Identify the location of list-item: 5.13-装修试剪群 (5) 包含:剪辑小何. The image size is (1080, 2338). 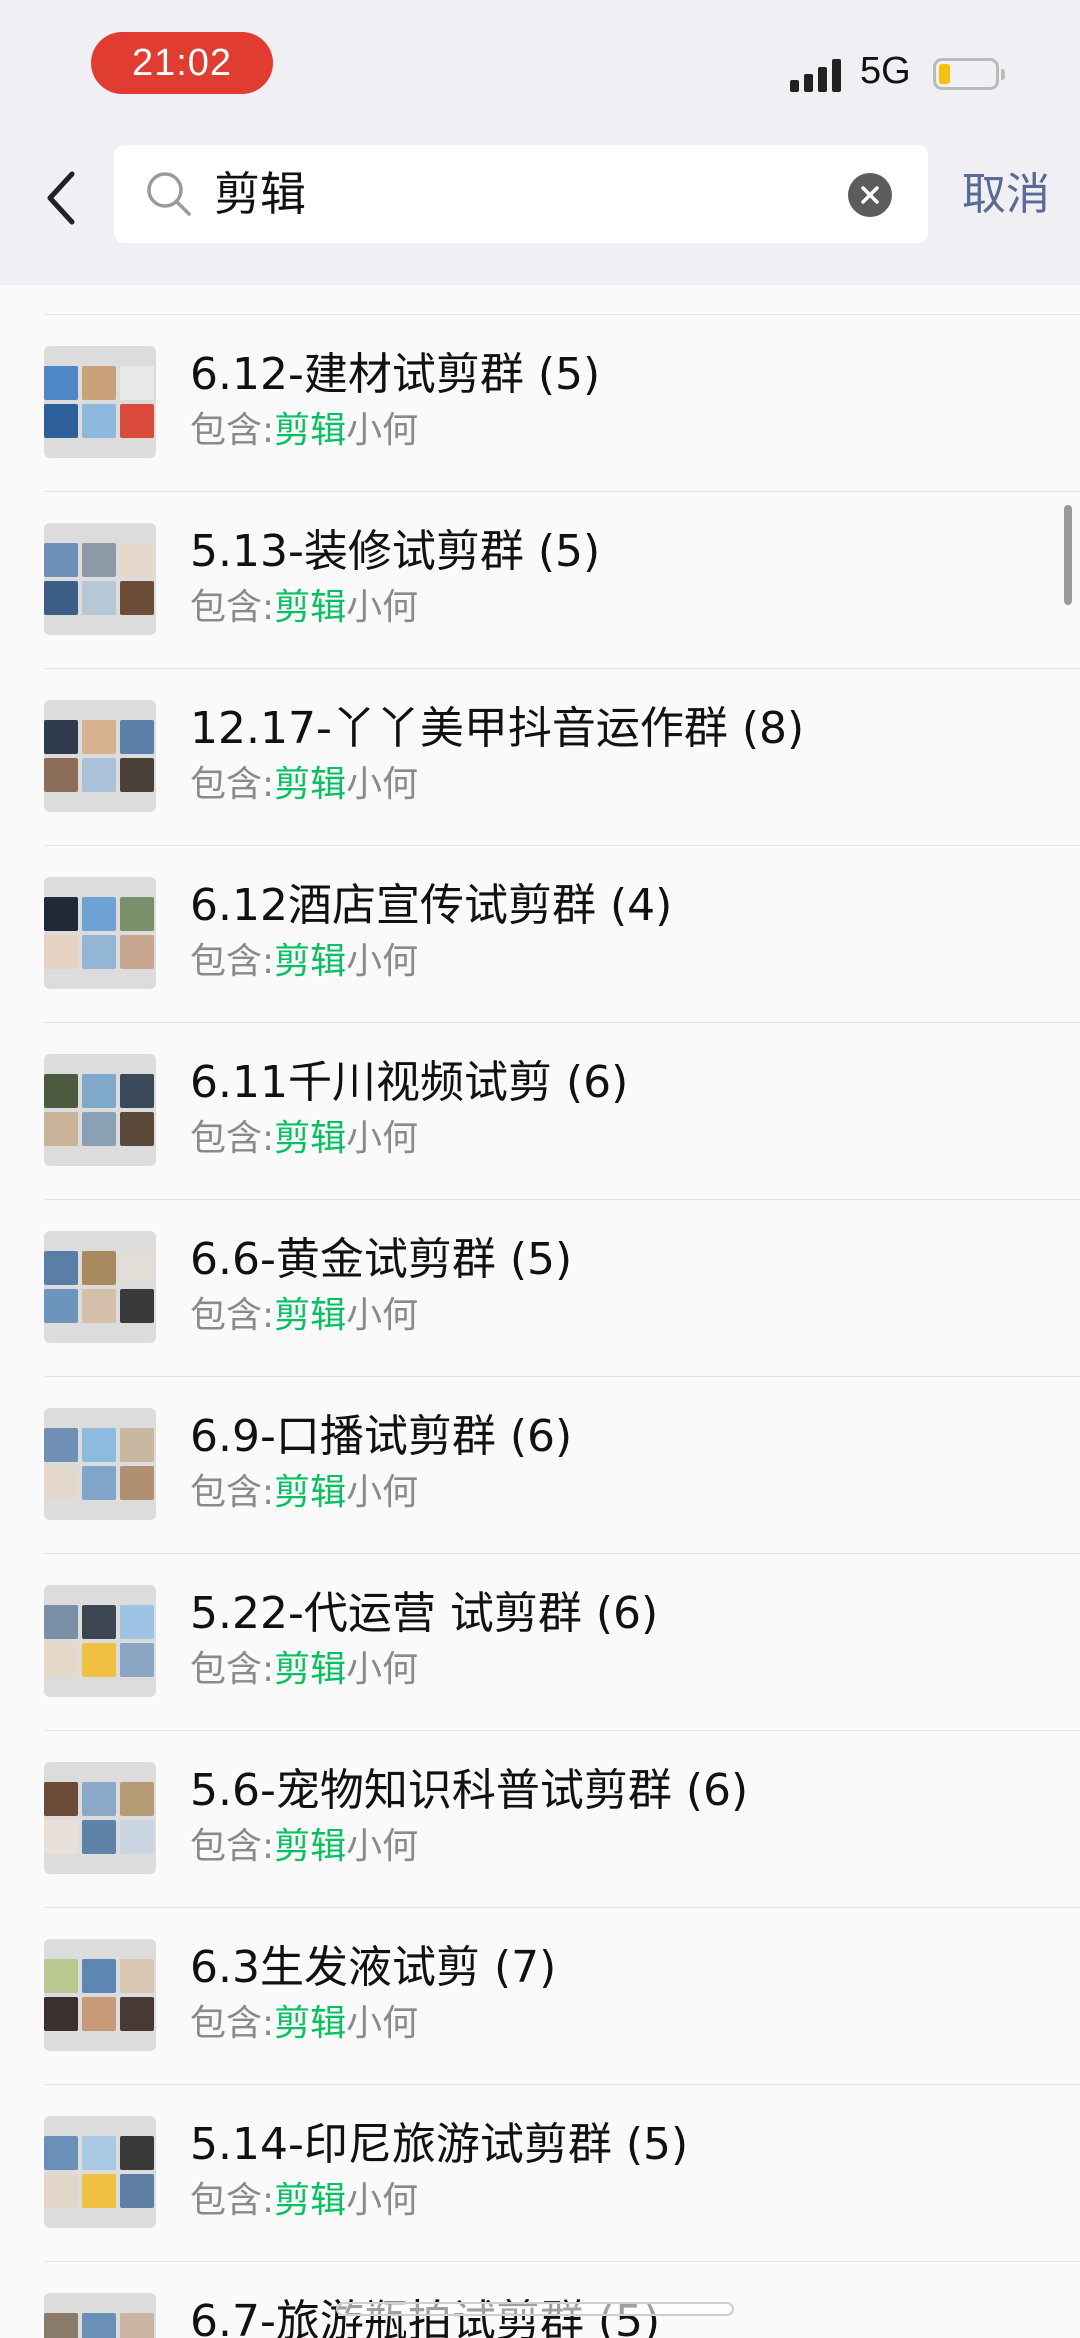
(540, 580).